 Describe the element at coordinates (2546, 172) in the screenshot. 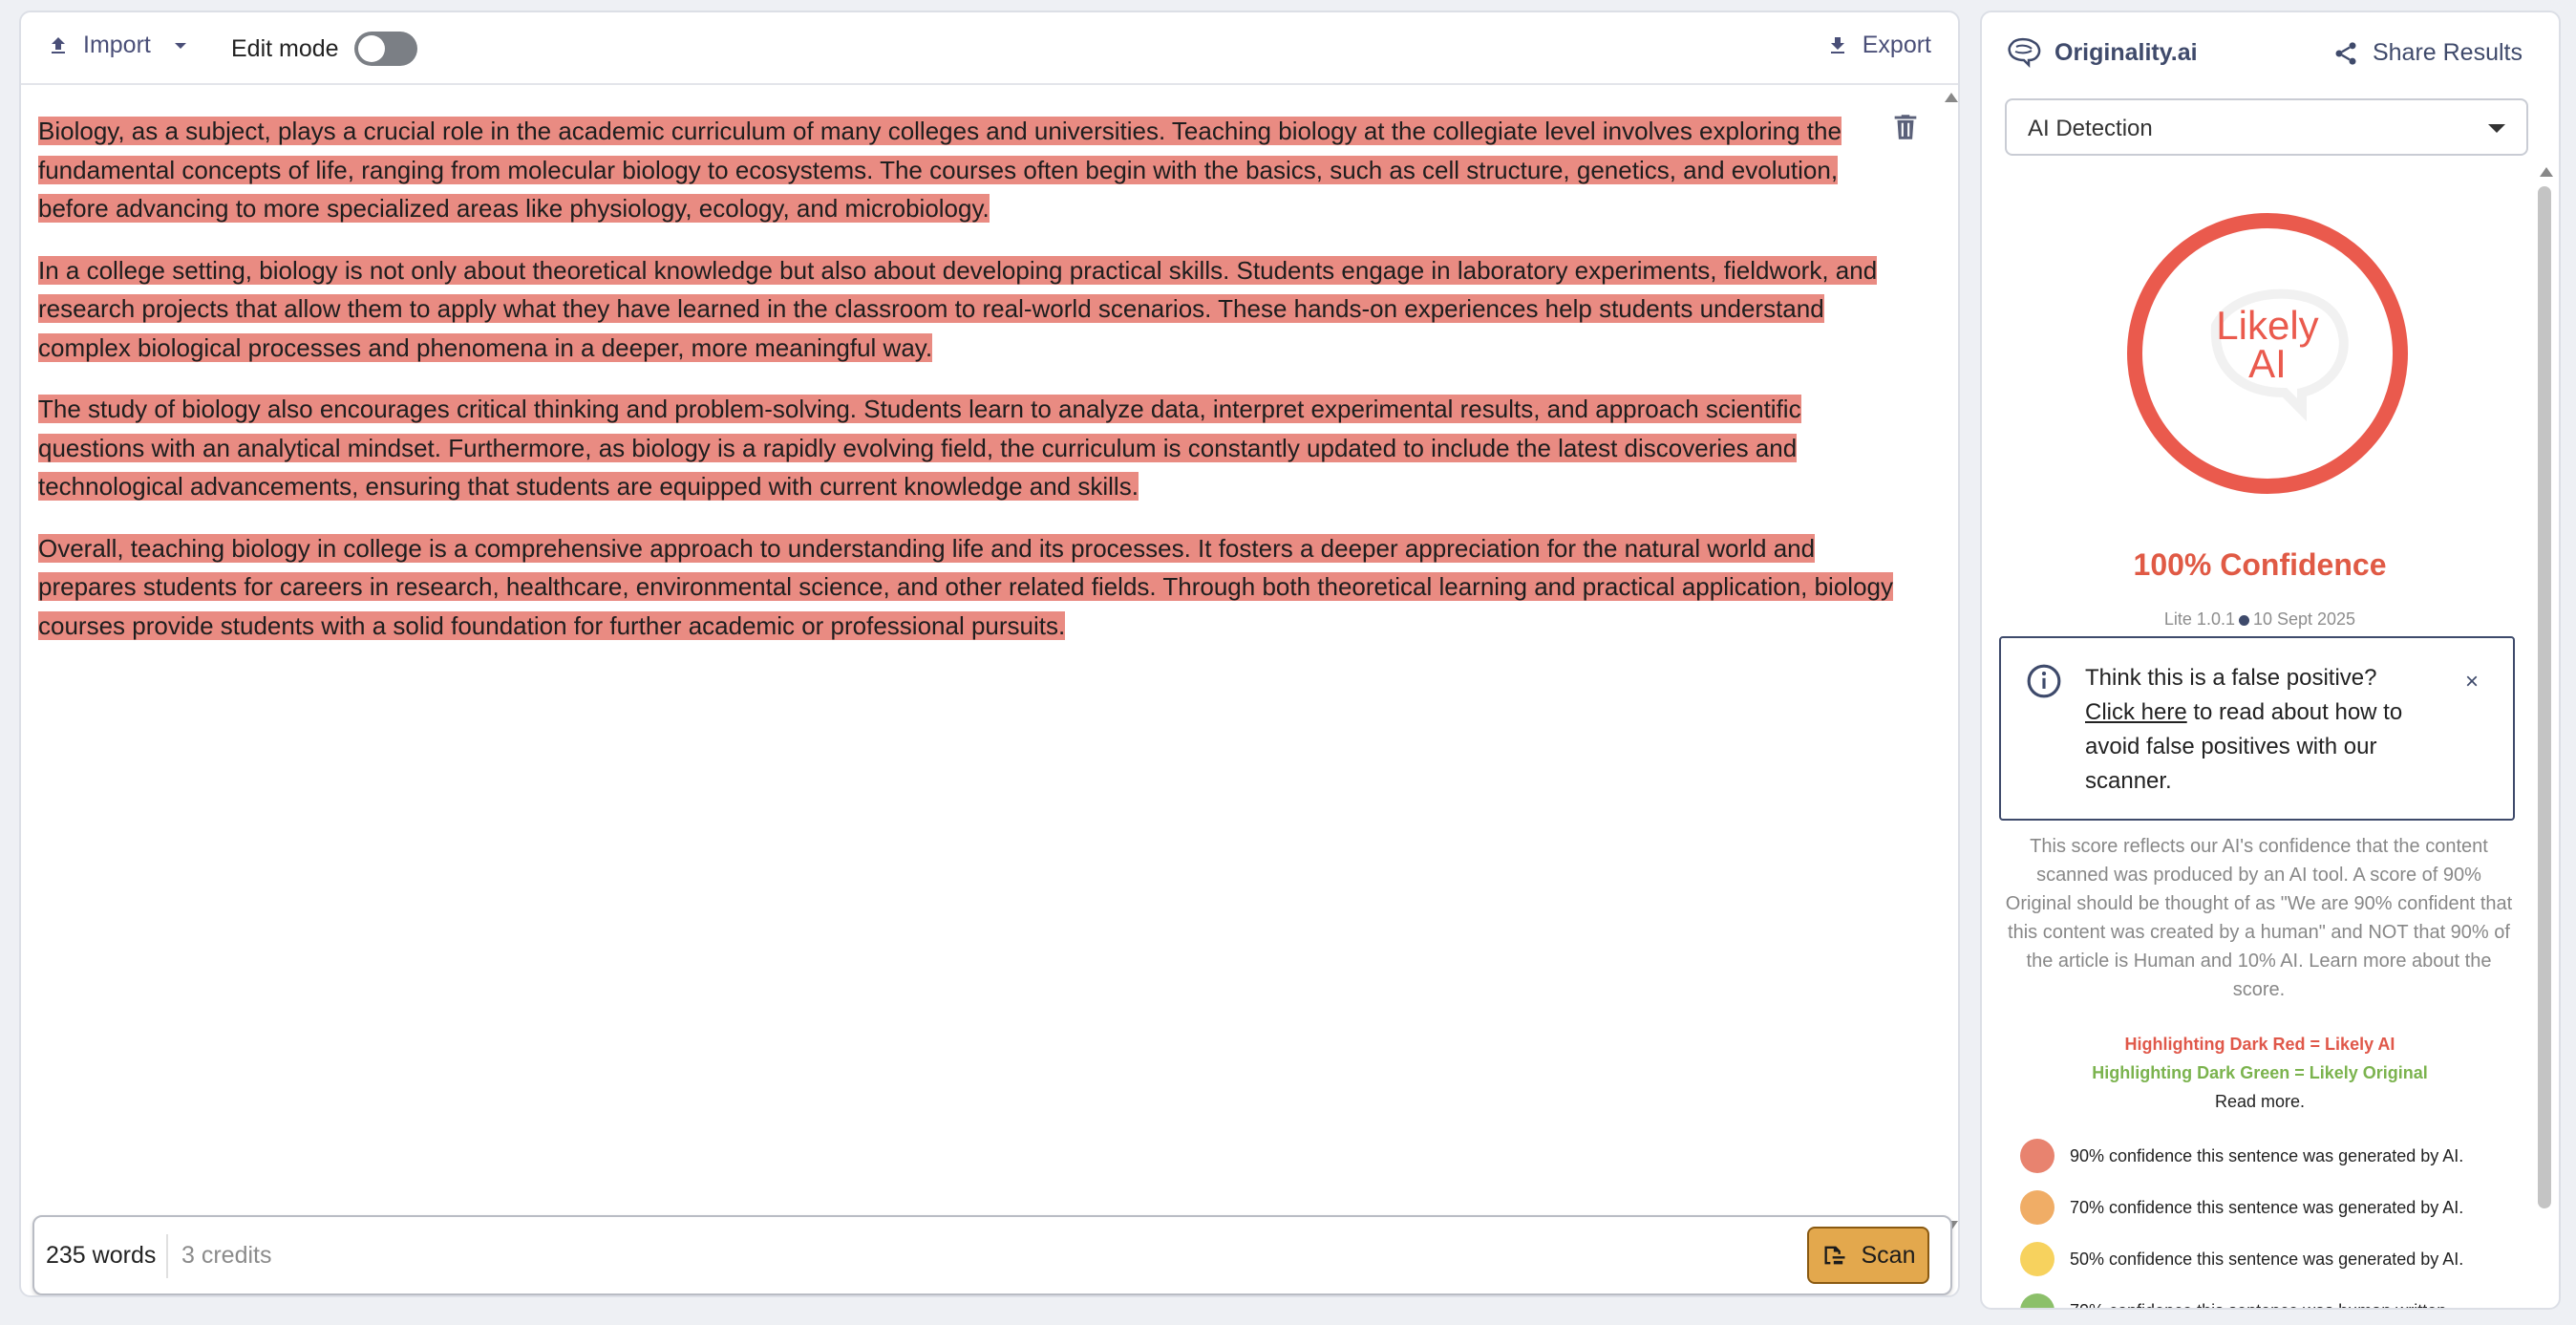

I see `panel-scroll-up` at that location.